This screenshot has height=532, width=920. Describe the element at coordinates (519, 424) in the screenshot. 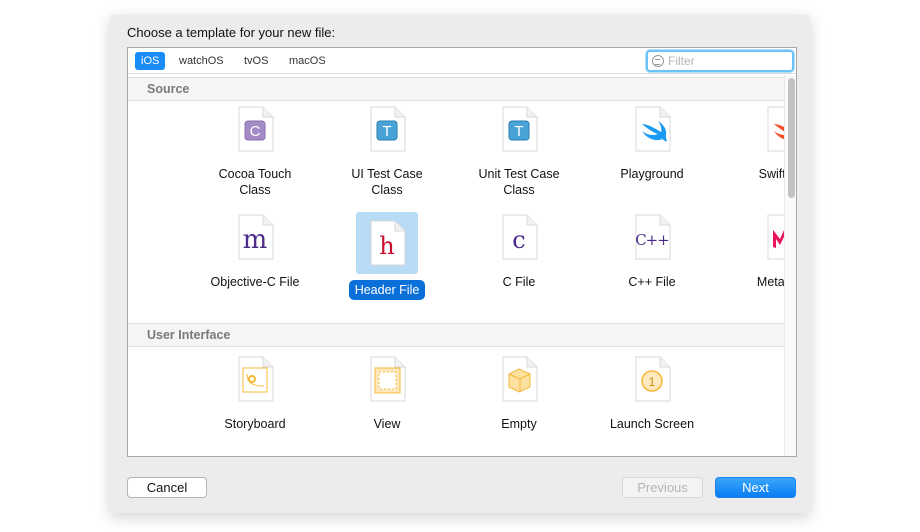

I see `template-label: Empty` at that location.